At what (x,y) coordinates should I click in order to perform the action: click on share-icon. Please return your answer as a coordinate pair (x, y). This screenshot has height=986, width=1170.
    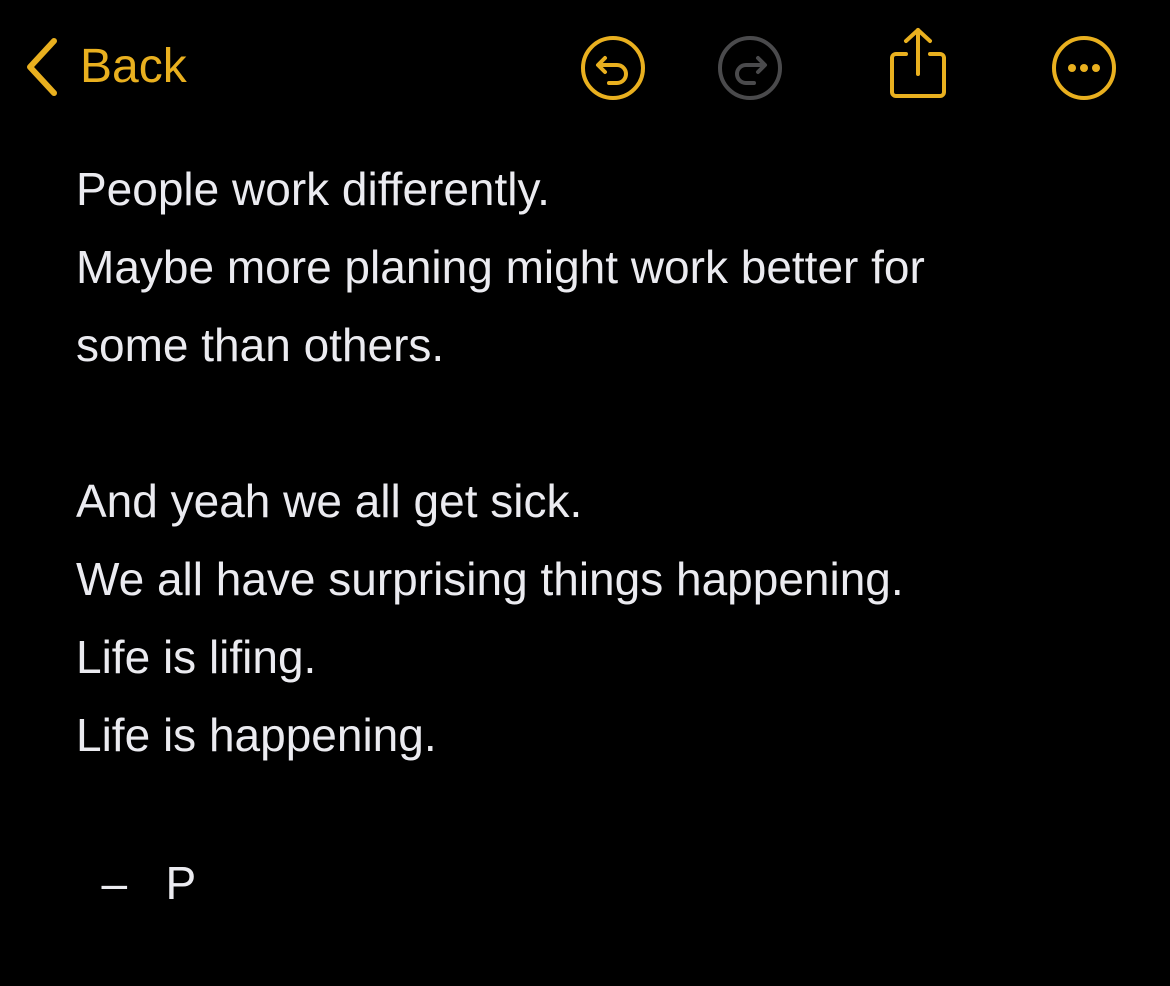
    Looking at the image, I should click on (918, 63).